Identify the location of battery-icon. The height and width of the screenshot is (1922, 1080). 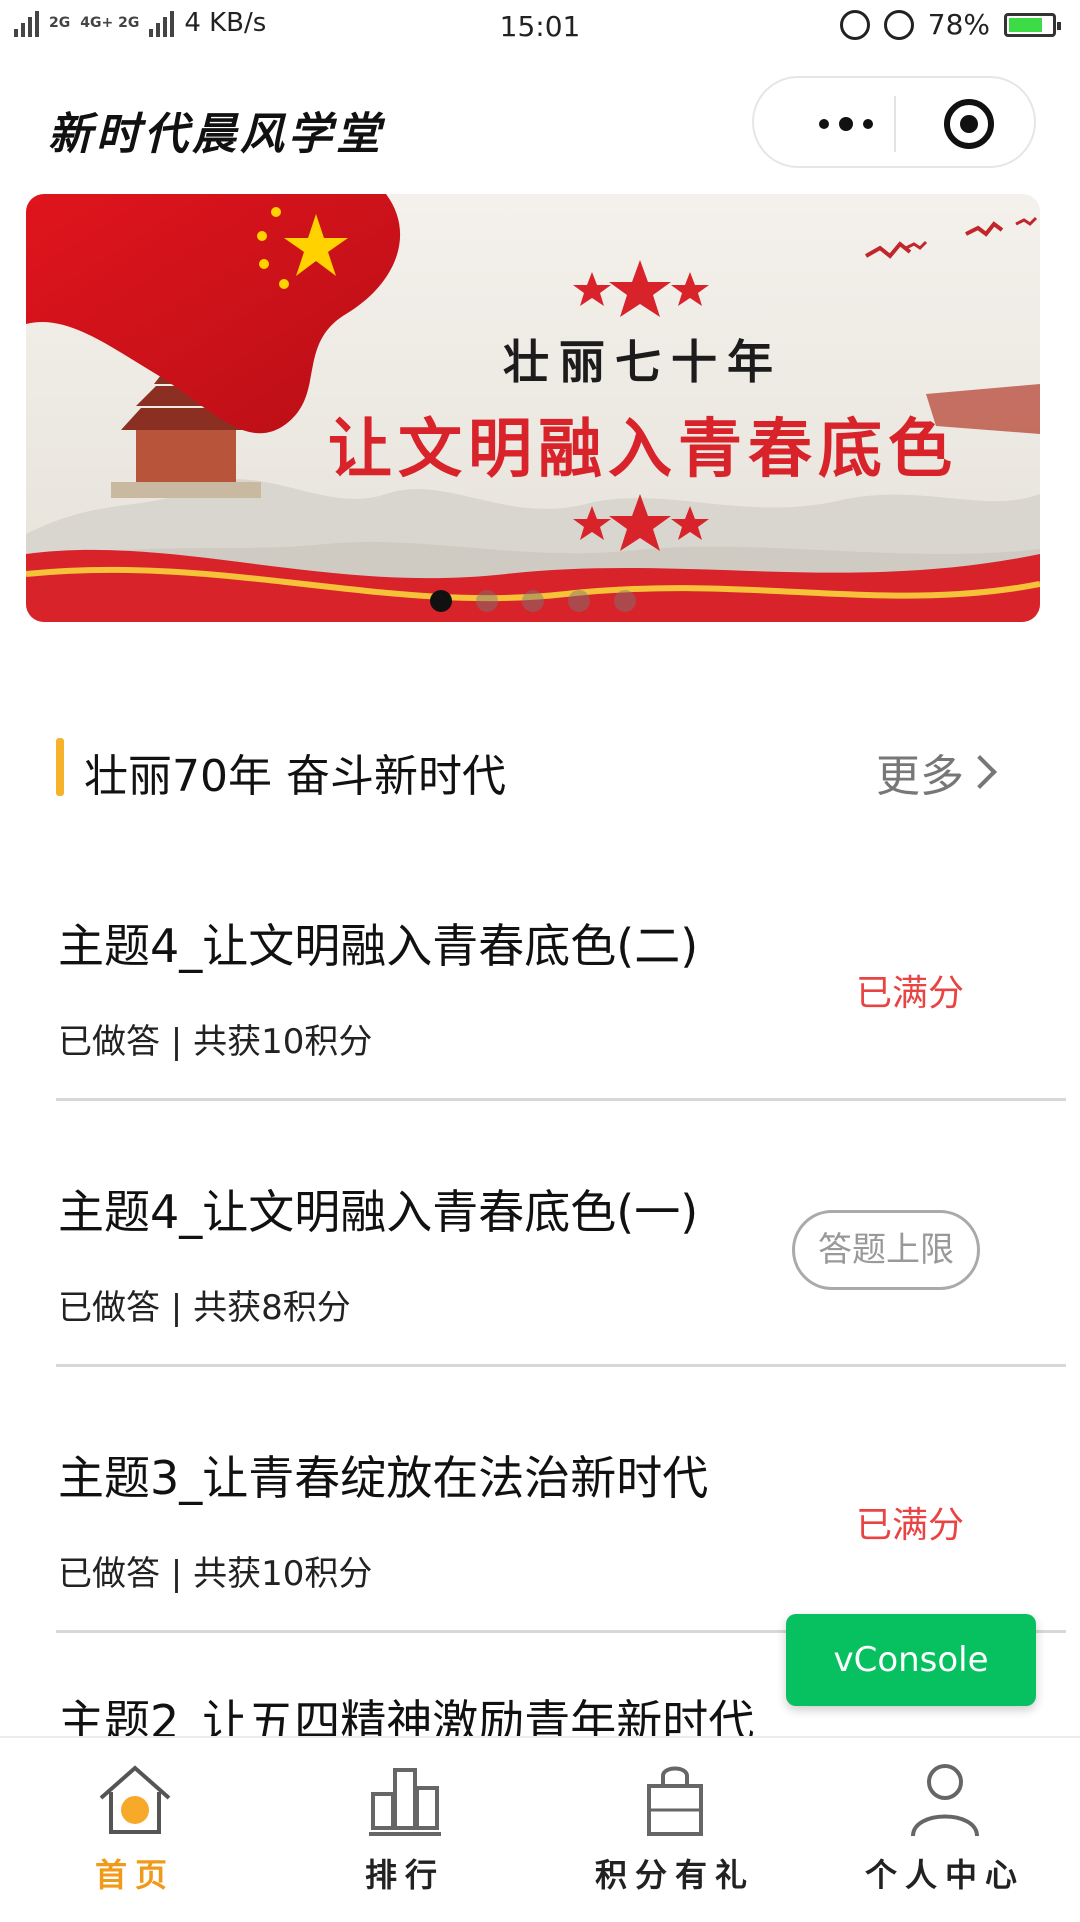
(1032, 24).